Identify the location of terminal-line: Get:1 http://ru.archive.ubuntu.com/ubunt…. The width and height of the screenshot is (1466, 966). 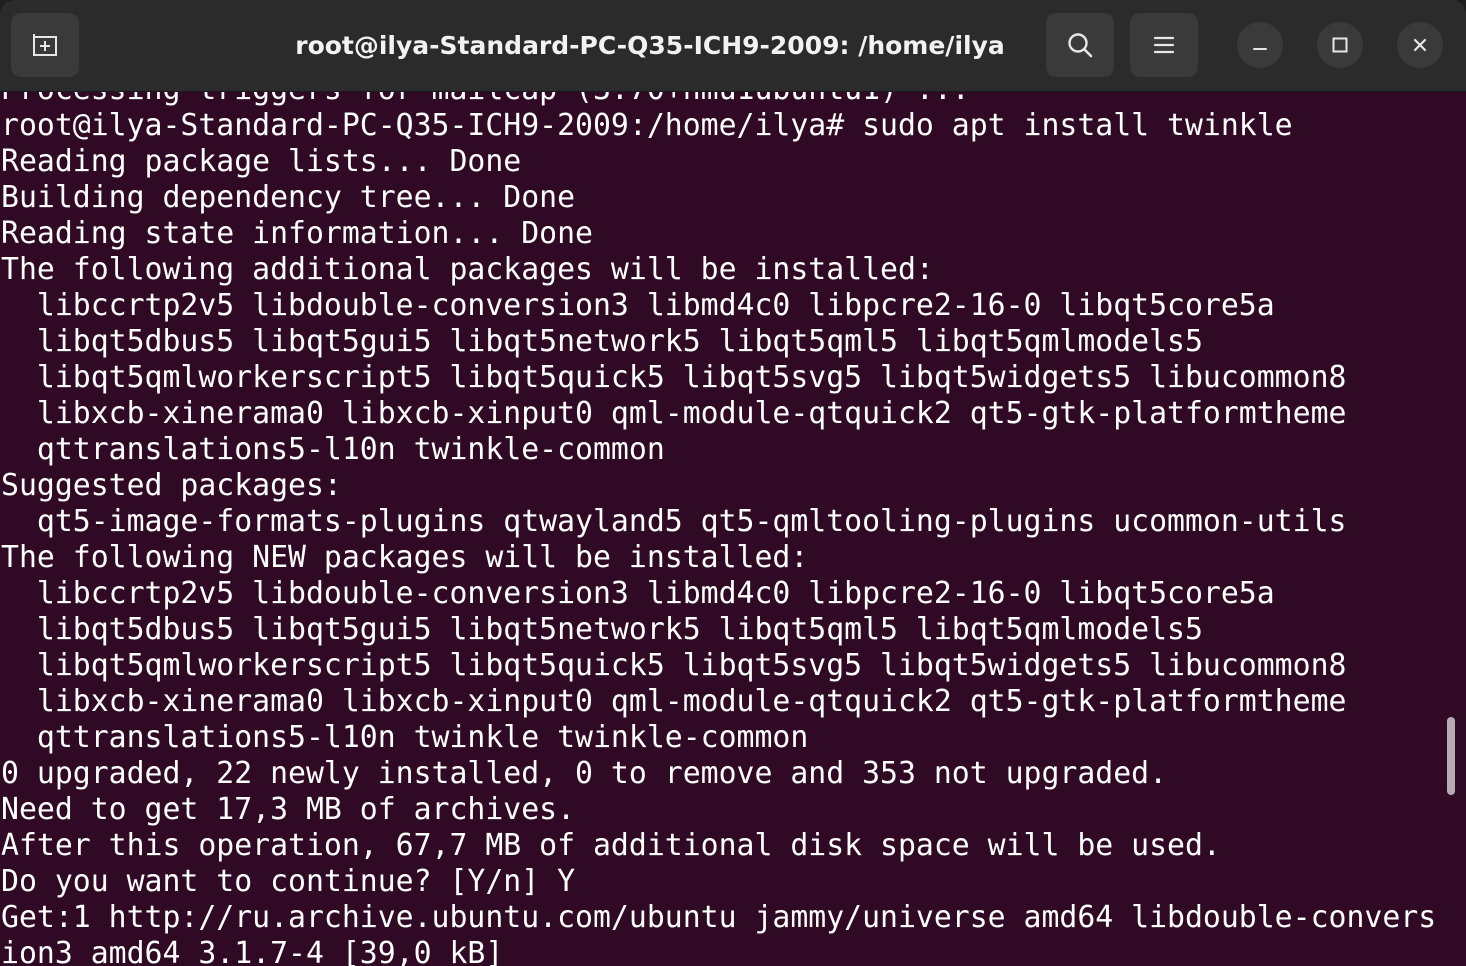
(719, 917).